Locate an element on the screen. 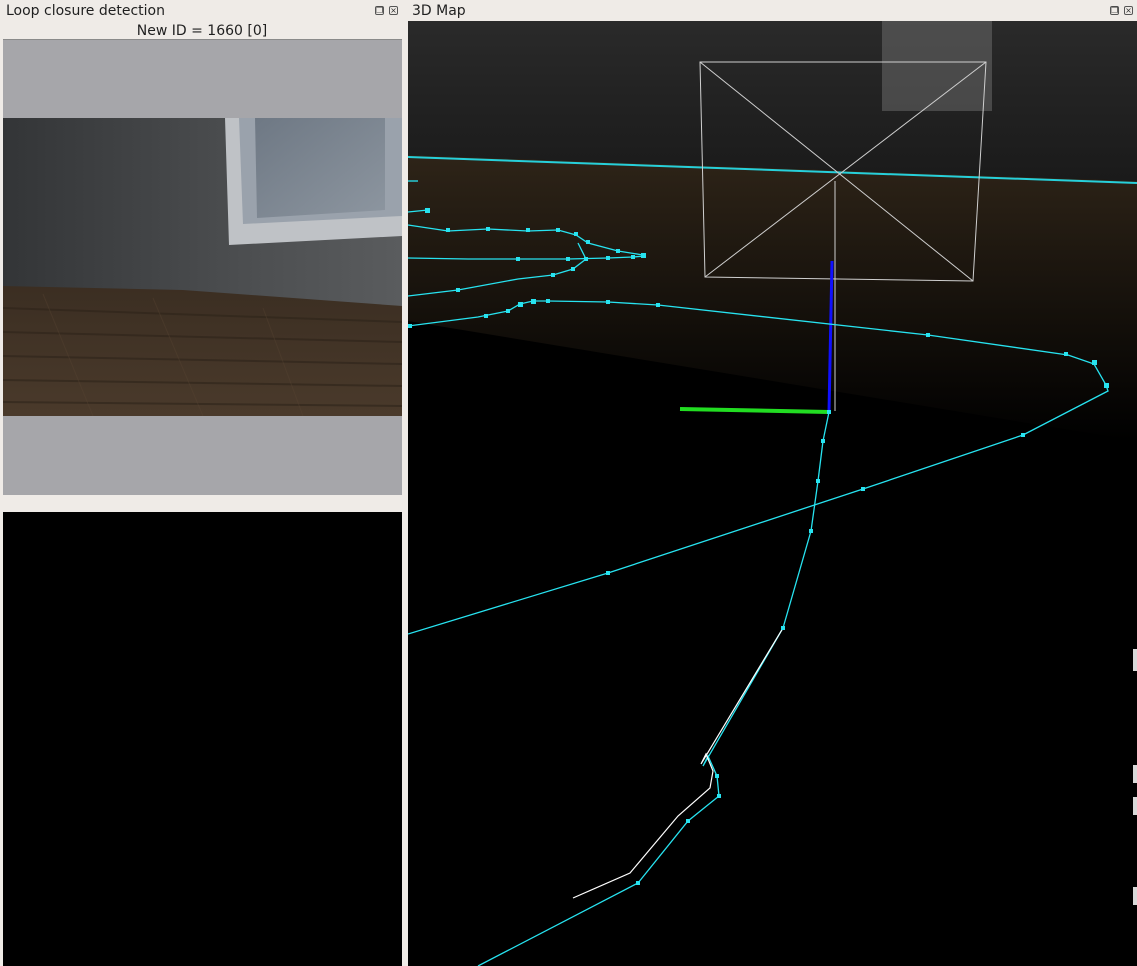 The height and width of the screenshot is (966, 1137). odometry-path is located at coordinates (678, 763).